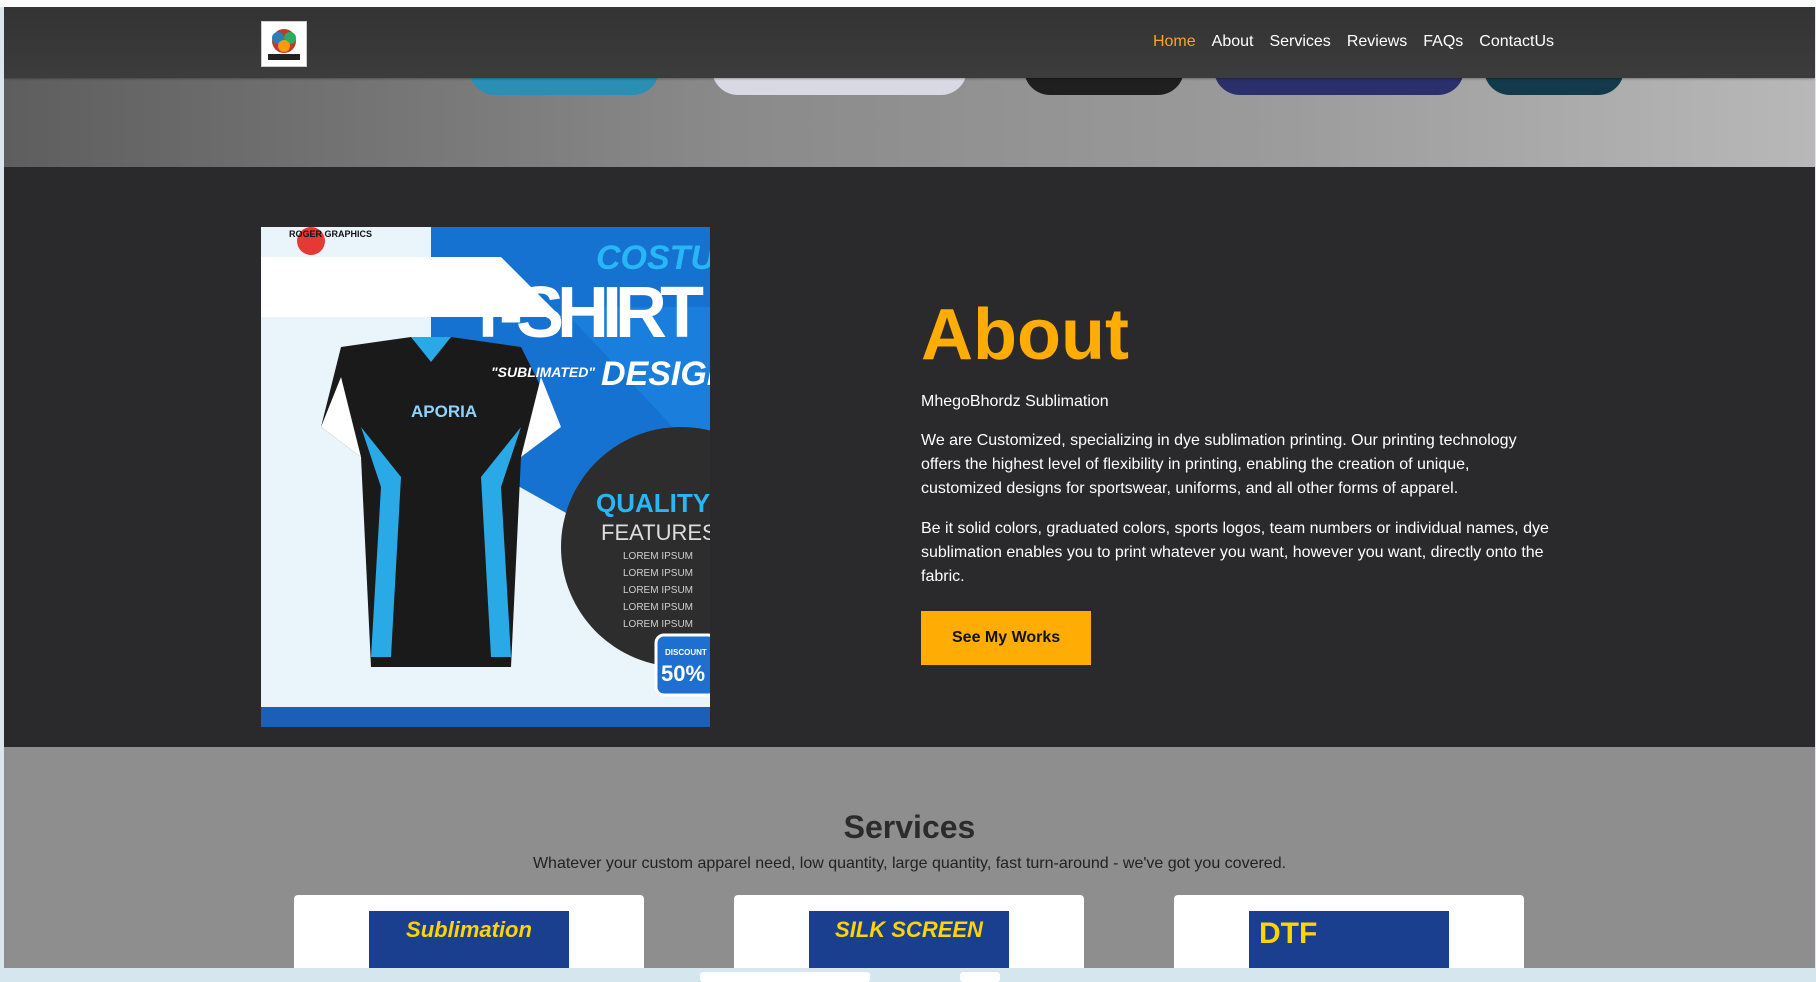 This screenshot has height=982, width=1816. I want to click on img-headline-design: DESIGN, so click(655, 374).